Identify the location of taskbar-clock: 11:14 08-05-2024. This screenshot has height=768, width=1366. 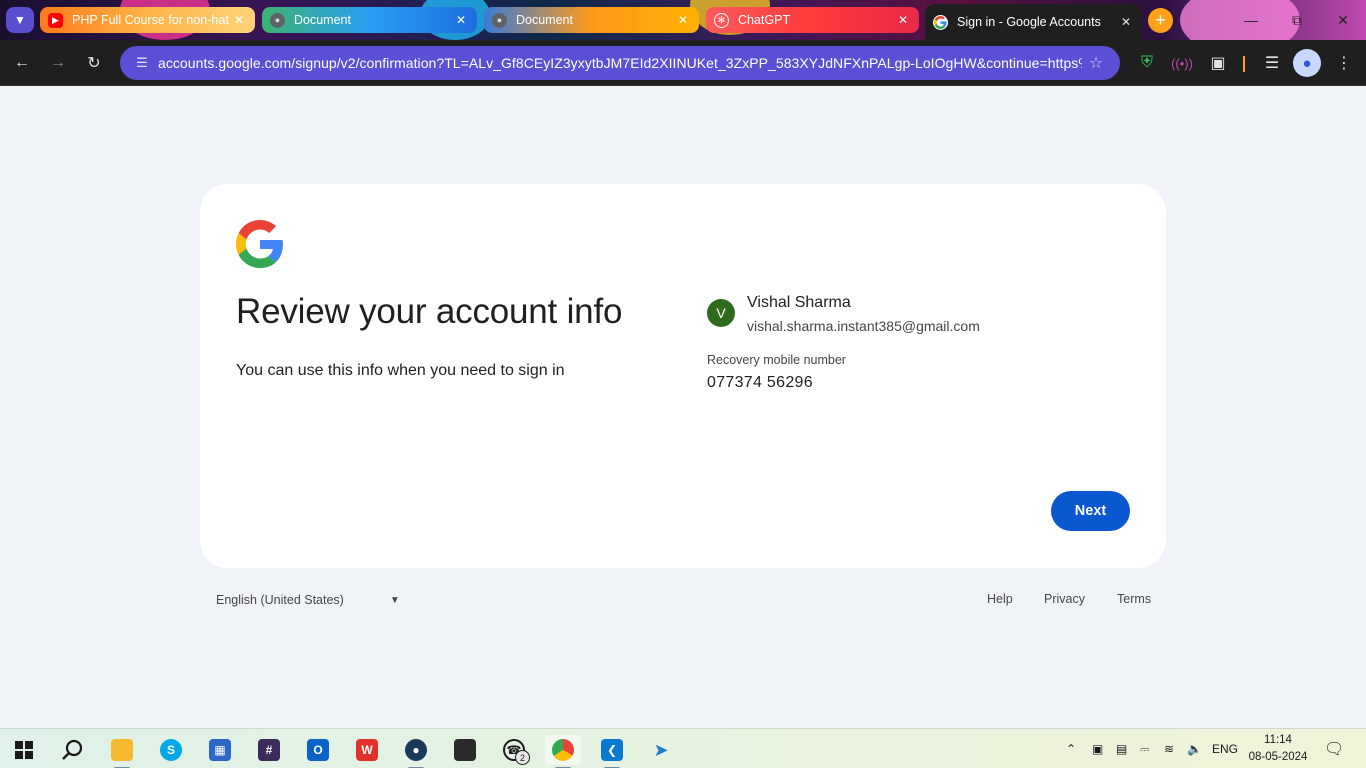
(1278, 749).